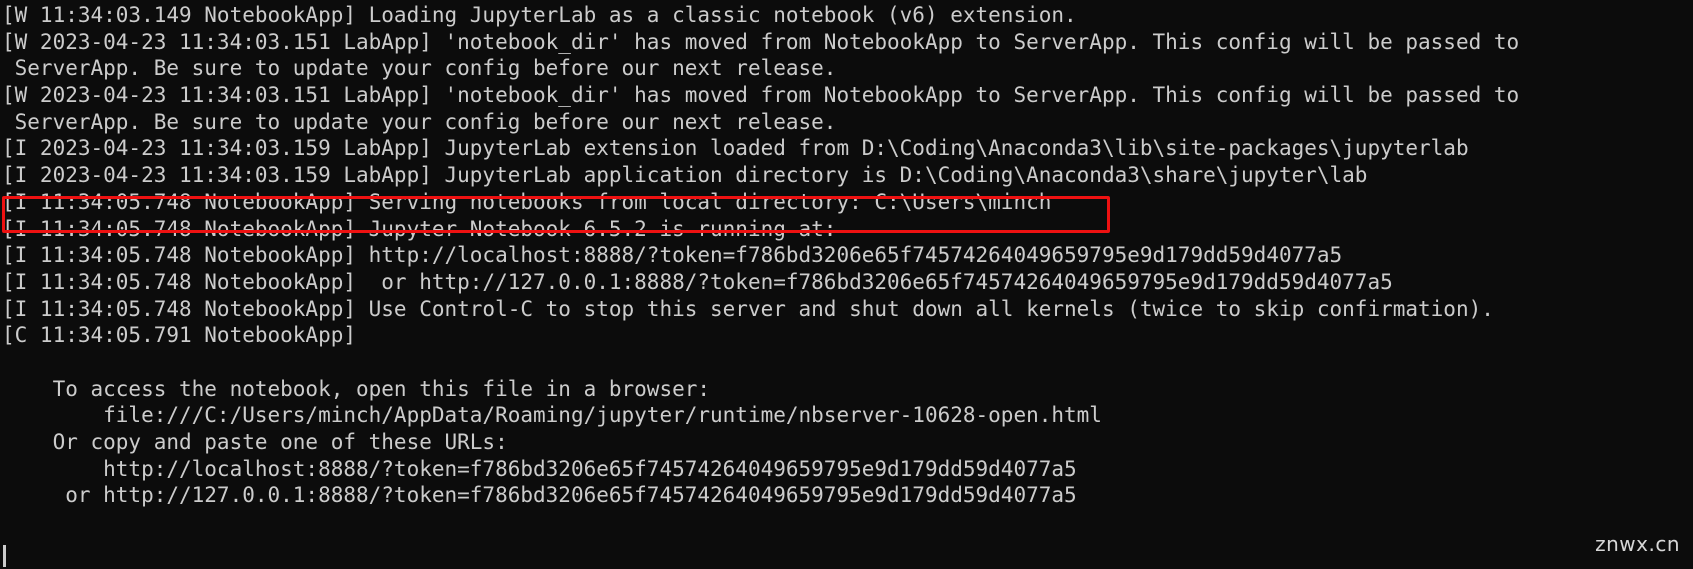  What do you see at coordinates (1637, 544) in the screenshot?
I see `site-watermark: znwx.cn` at bounding box center [1637, 544].